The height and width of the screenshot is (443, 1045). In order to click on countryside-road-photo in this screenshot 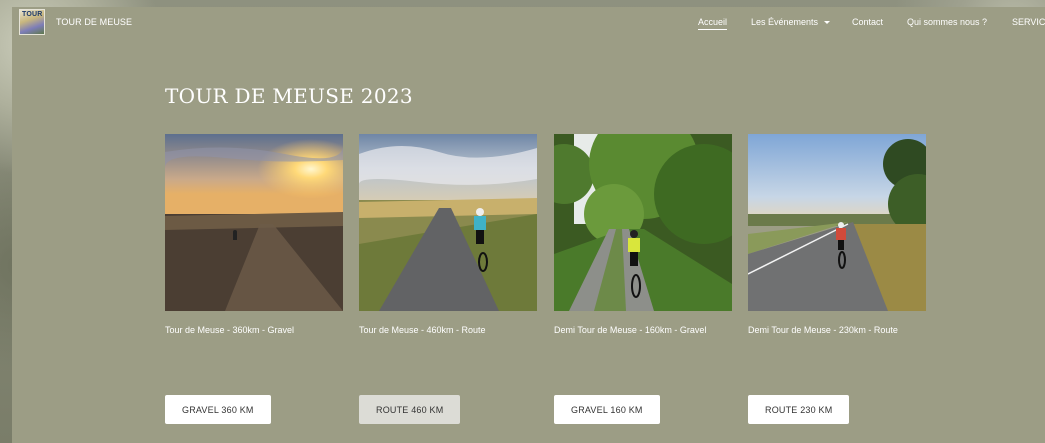, I will do `click(837, 222)`.